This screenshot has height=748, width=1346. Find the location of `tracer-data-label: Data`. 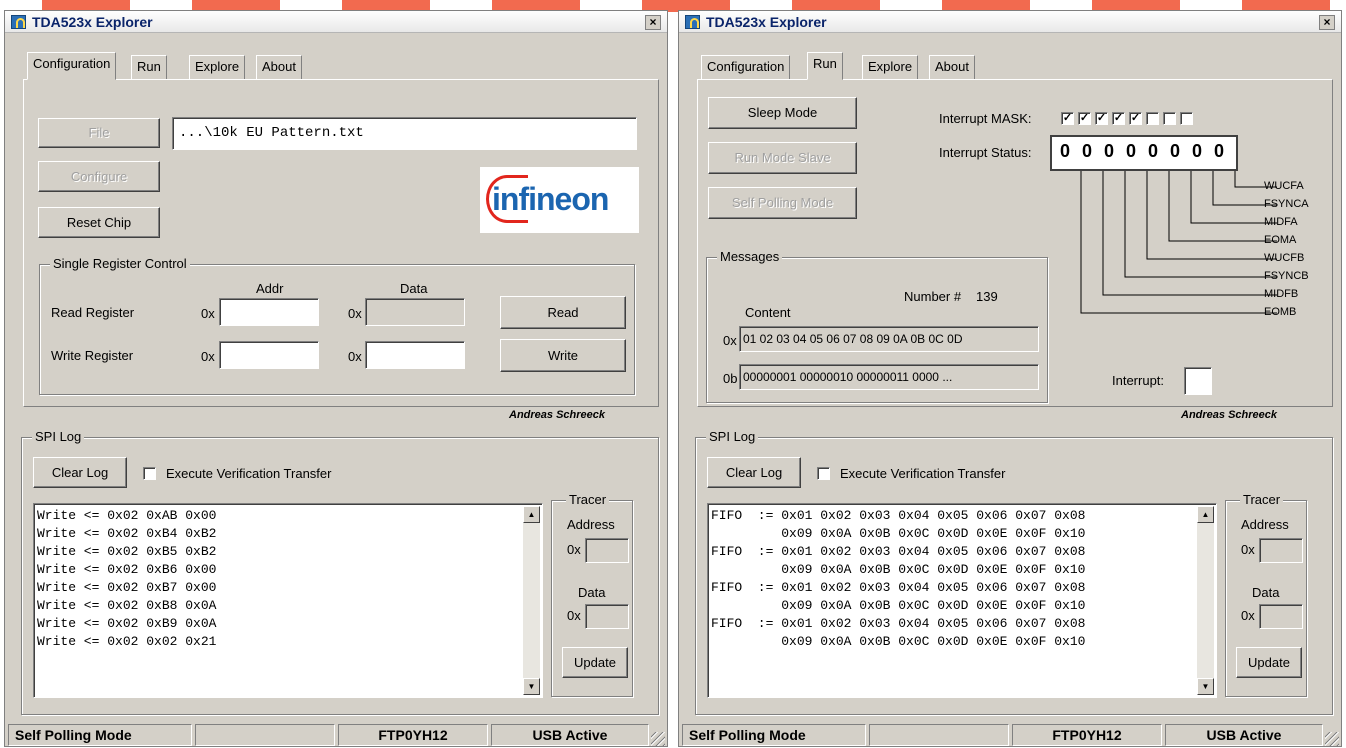

tracer-data-label: Data is located at coordinates (592, 592).